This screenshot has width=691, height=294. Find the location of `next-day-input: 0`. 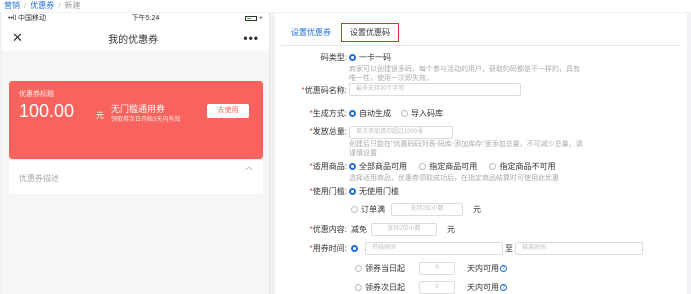

next-day-input: 0 is located at coordinates (437, 287).